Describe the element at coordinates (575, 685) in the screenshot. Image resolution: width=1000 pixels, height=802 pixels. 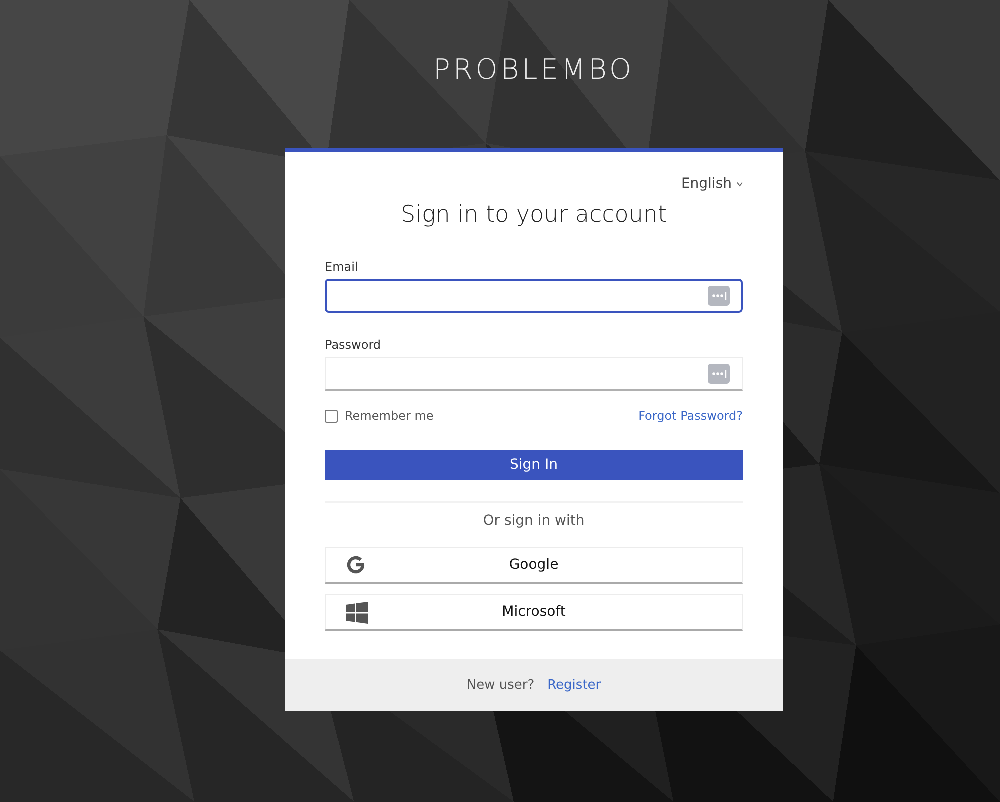
I see `register-link: Register` at that location.